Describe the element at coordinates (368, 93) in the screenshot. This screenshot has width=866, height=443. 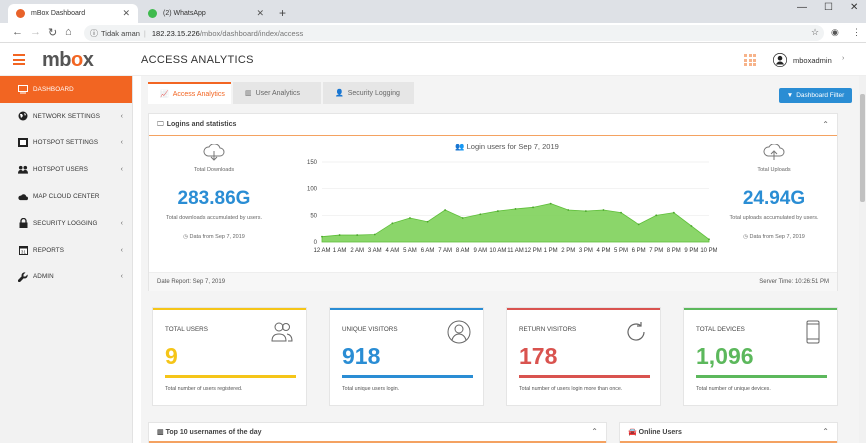
I see `tab-security-logging: 👤 Security Logging` at that location.